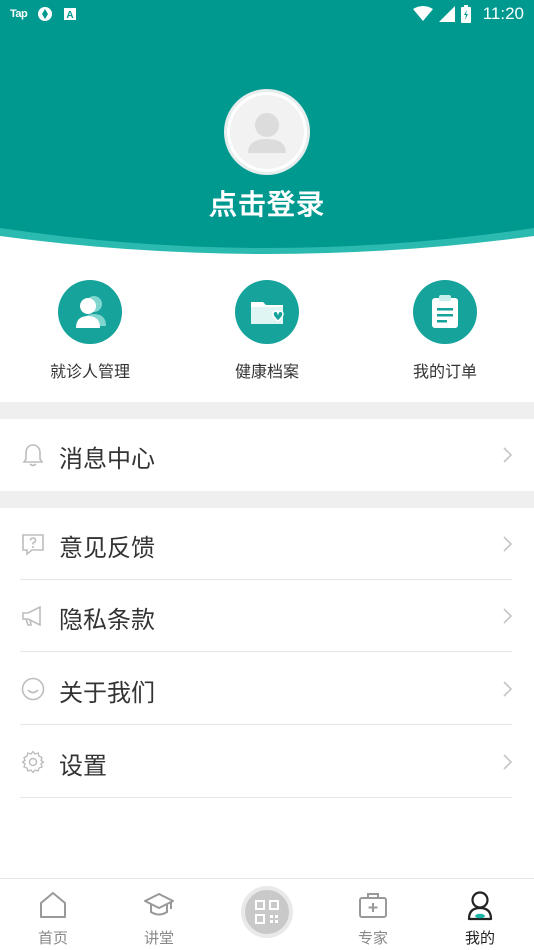 This screenshot has width=534, height=950. I want to click on nav-mine: 我的, so click(480, 914).